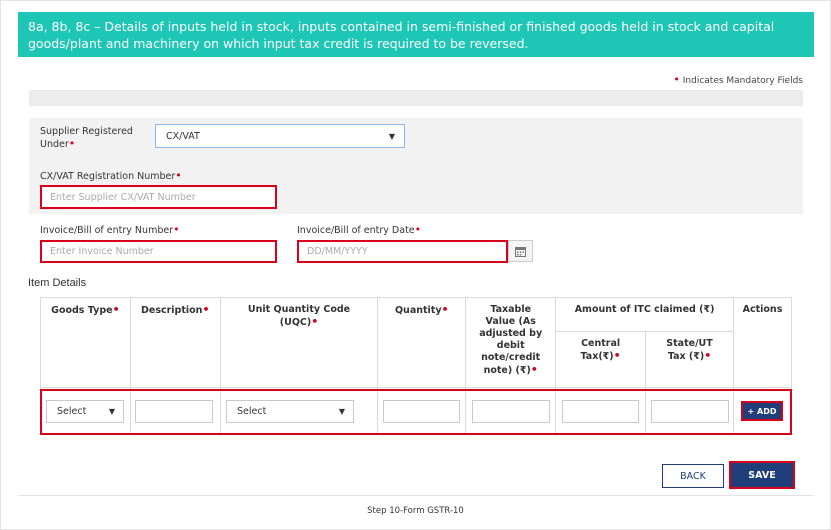 Image resolution: width=831 pixels, height=530 pixels. What do you see at coordinates (102, 251) in the screenshot?
I see `invoice-number-placeholder: Enter Invoice Number` at bounding box center [102, 251].